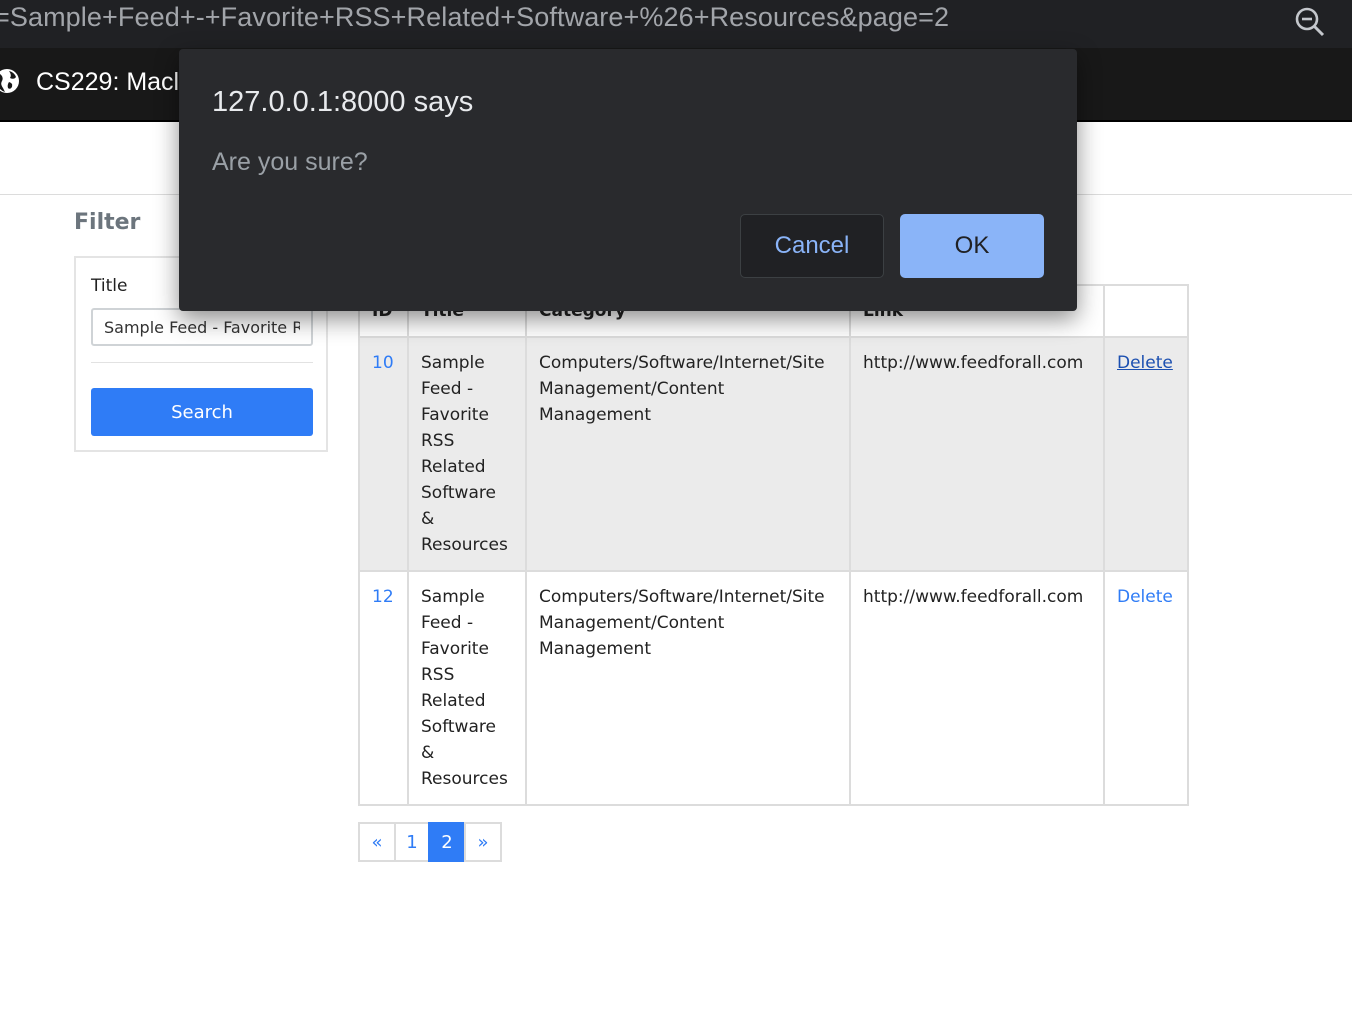 The height and width of the screenshot is (1034, 1352). I want to click on id-link: 10, so click(383, 363).